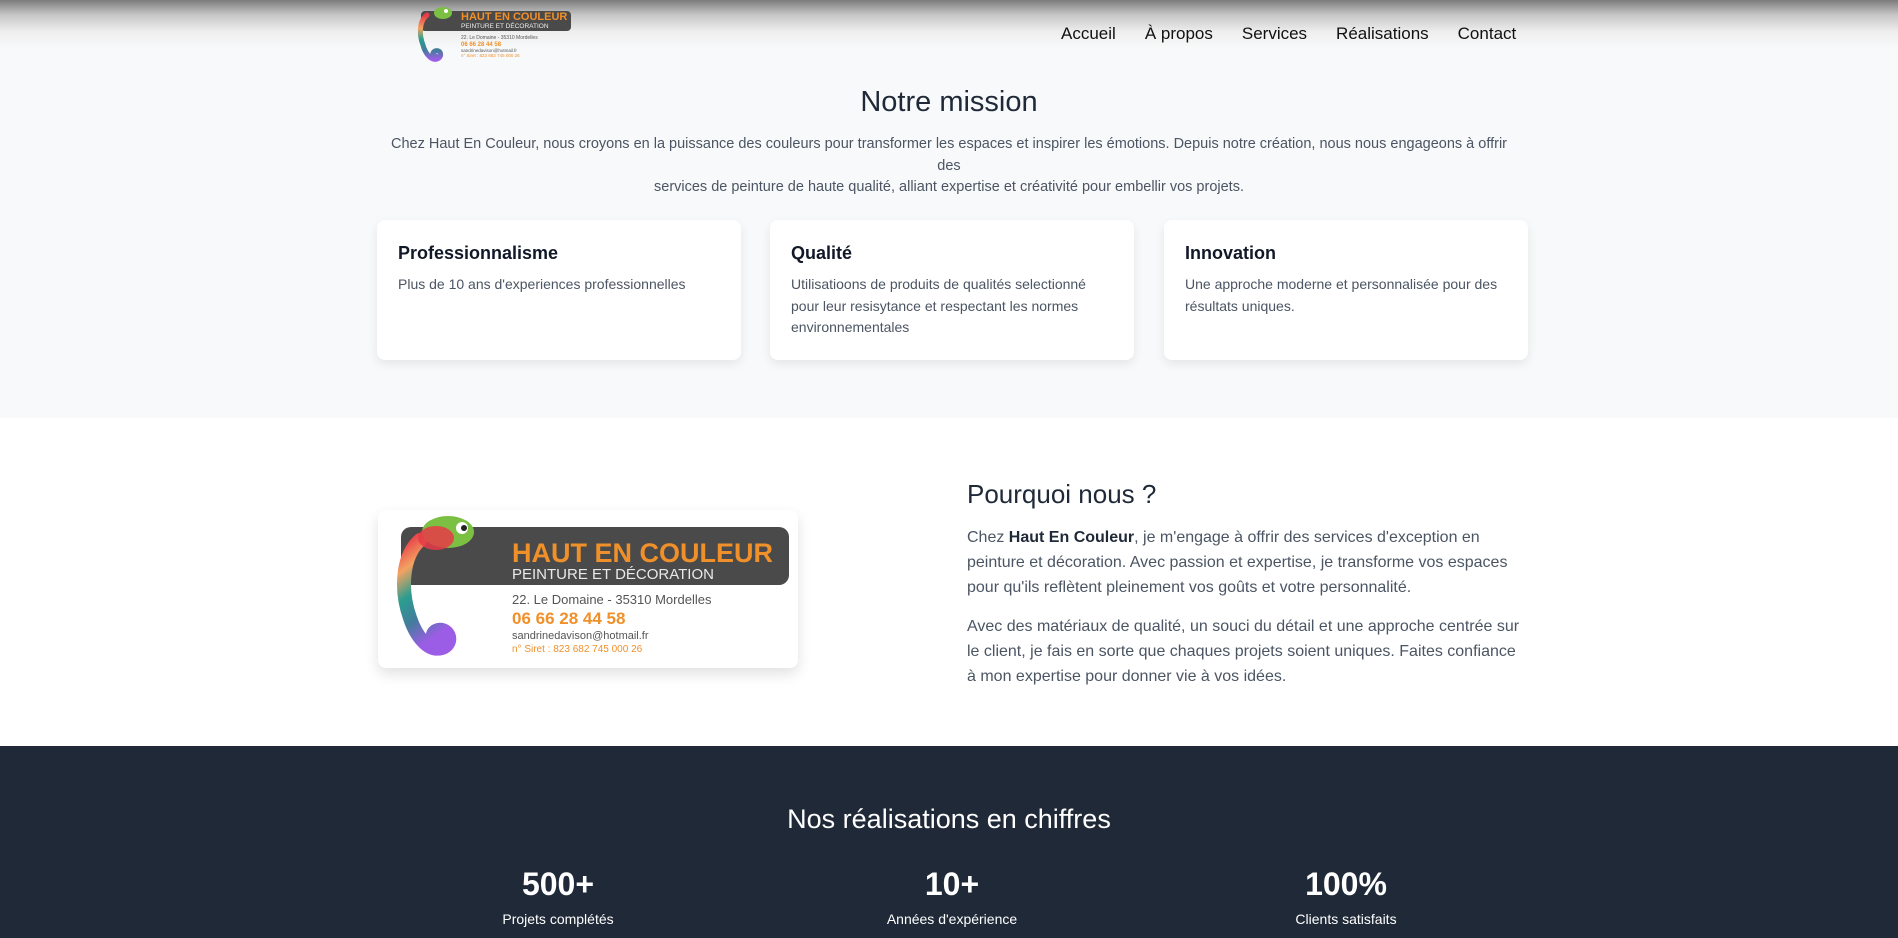 Image resolution: width=1898 pixels, height=938 pixels. What do you see at coordinates (499, 38) in the screenshot?
I see `svg-text:22. Le Domaine - 35310 Mordell: 22. Le Domaine - 35310 Mordelles` at bounding box center [499, 38].